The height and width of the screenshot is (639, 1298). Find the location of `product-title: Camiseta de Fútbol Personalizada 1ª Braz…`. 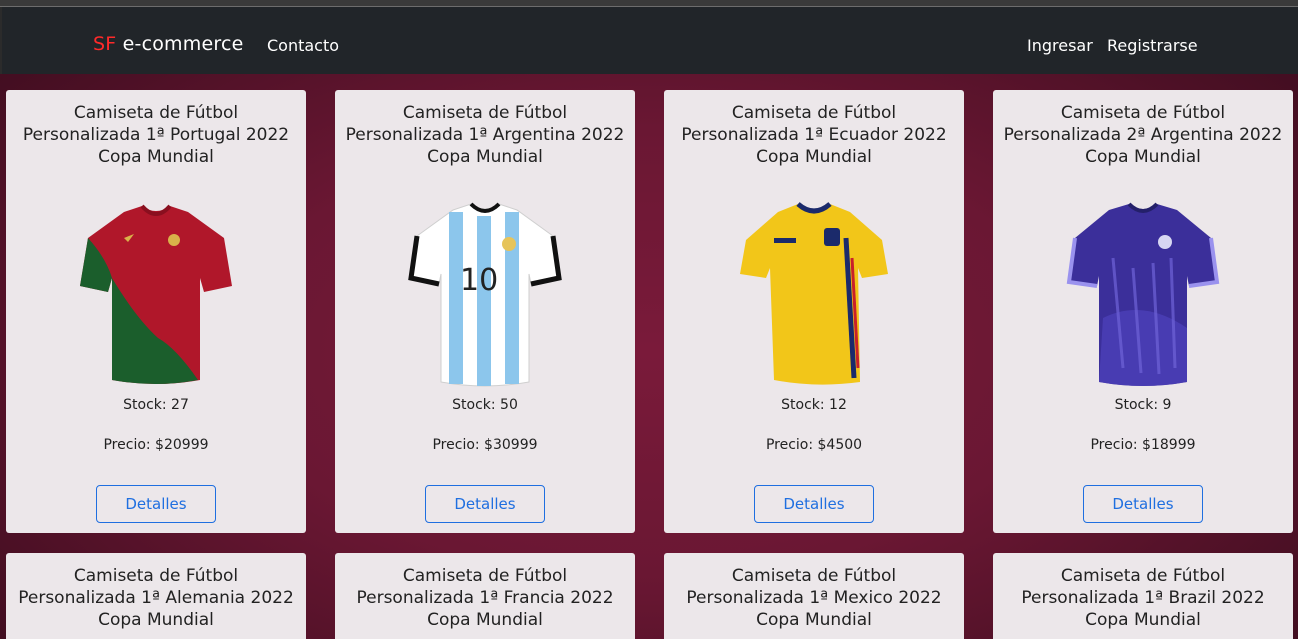

product-title: Camiseta de Fútbol Personalizada 1ª Braz… is located at coordinates (1143, 598).